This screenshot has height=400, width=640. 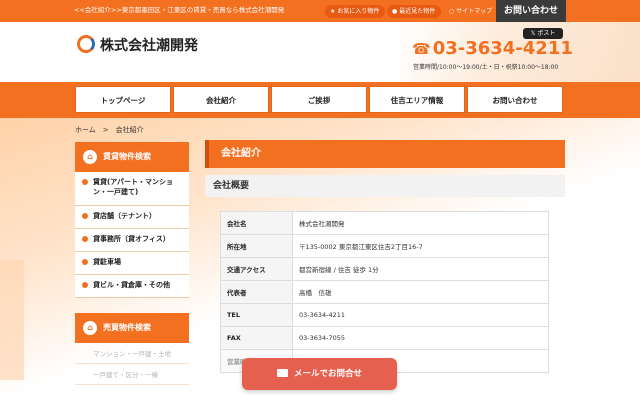 I want to click on top-contact-button: お問い合わせ, so click(x=531, y=11).